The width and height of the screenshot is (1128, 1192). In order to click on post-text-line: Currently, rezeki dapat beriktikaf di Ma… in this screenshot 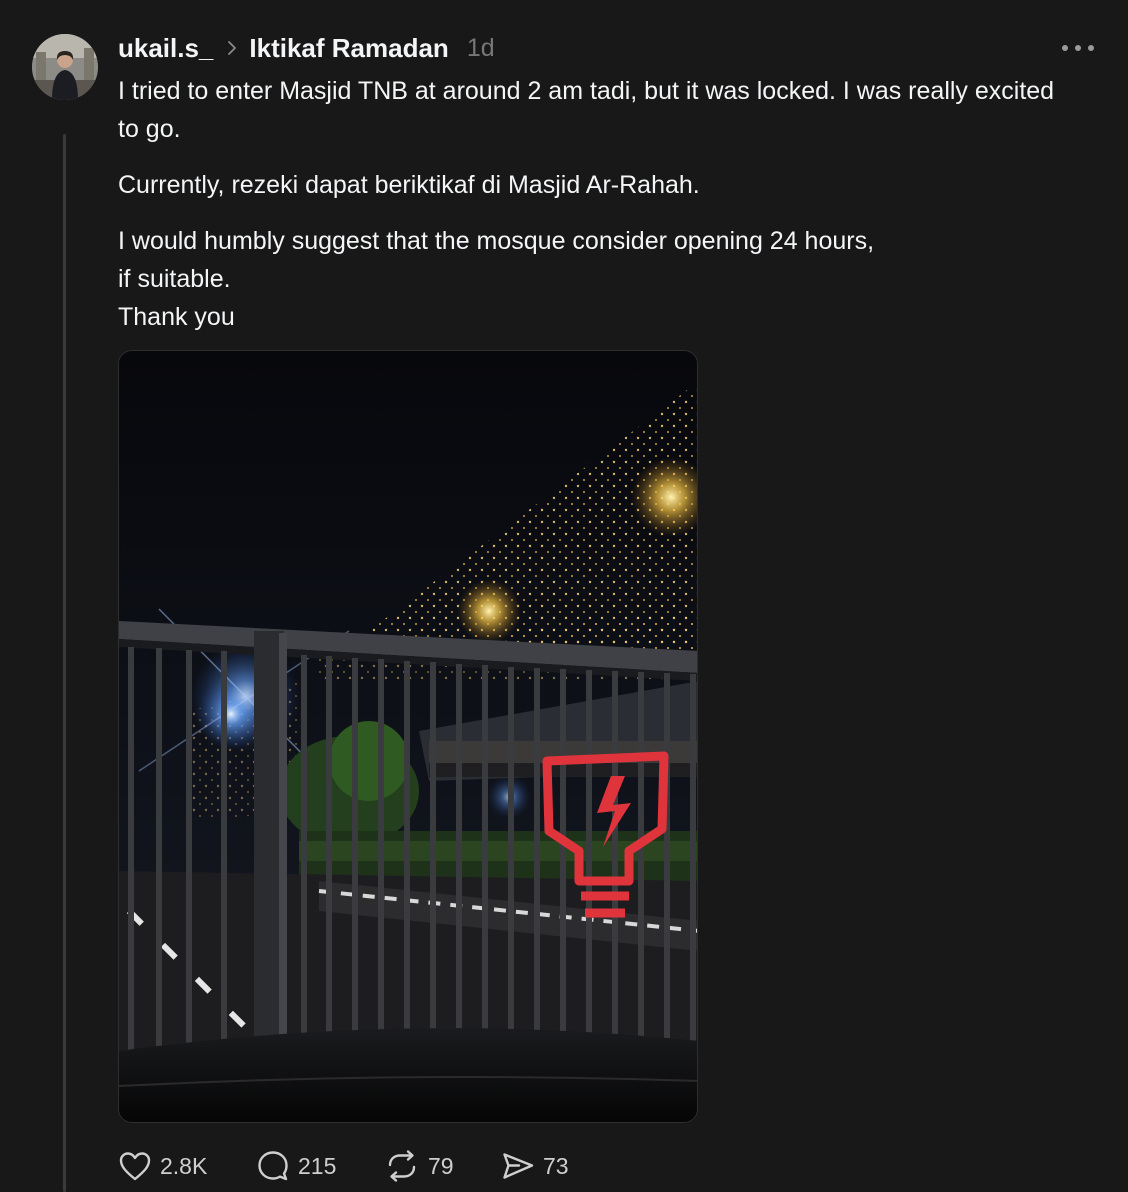, I will do `click(409, 185)`.